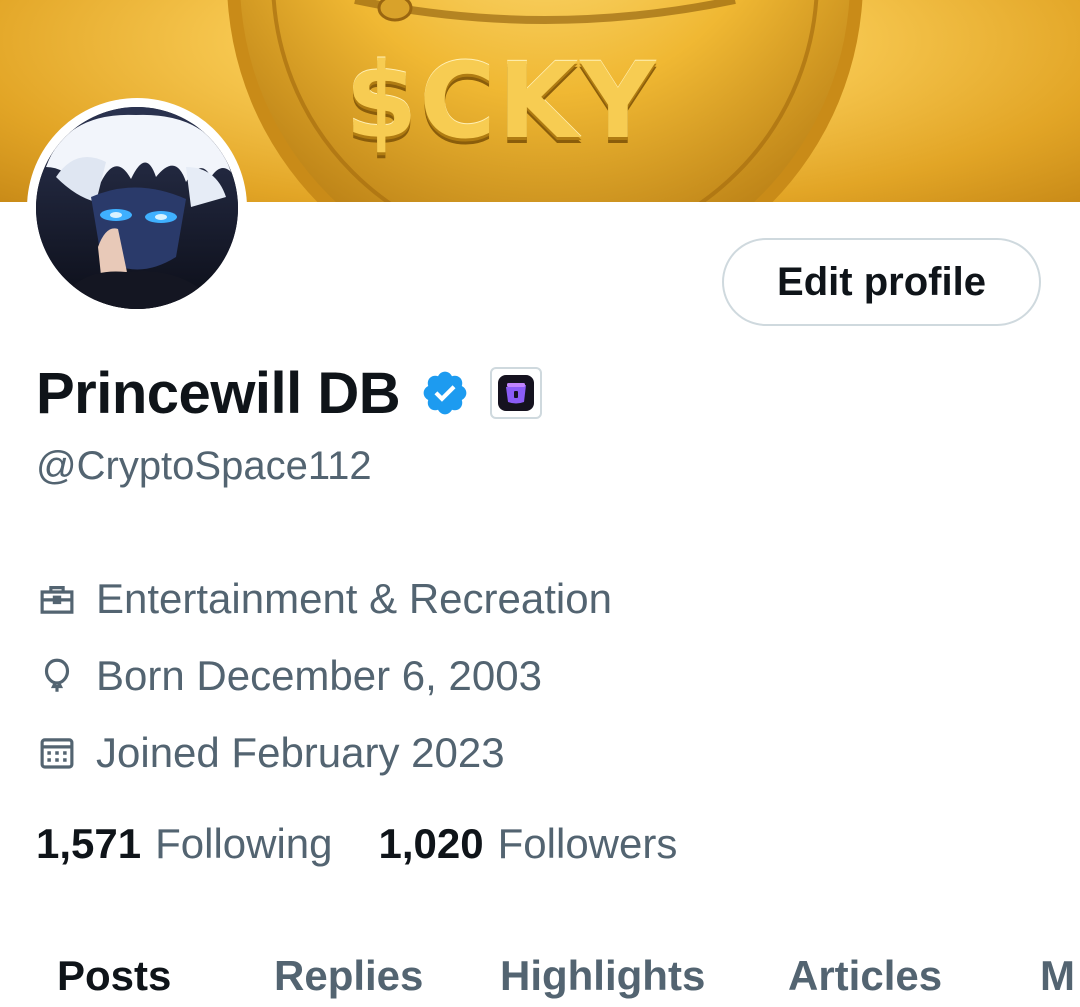  Describe the element at coordinates (431, 844) in the screenshot. I see `followers-count: 1,020` at that location.